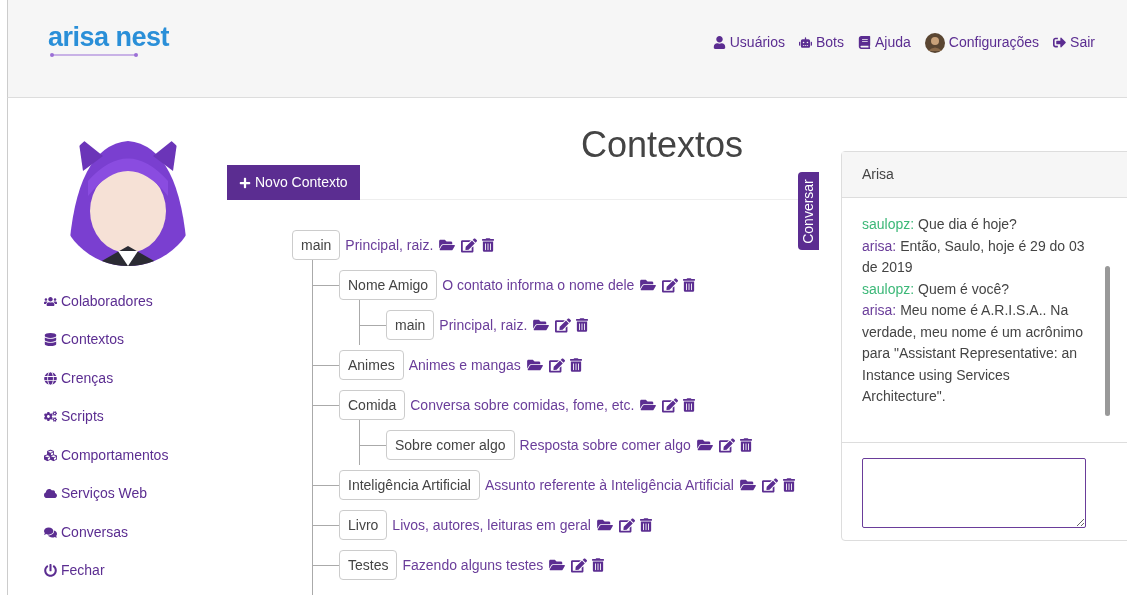  What do you see at coordinates (94, 55) in the screenshot?
I see `logo-underline-icon` at bounding box center [94, 55].